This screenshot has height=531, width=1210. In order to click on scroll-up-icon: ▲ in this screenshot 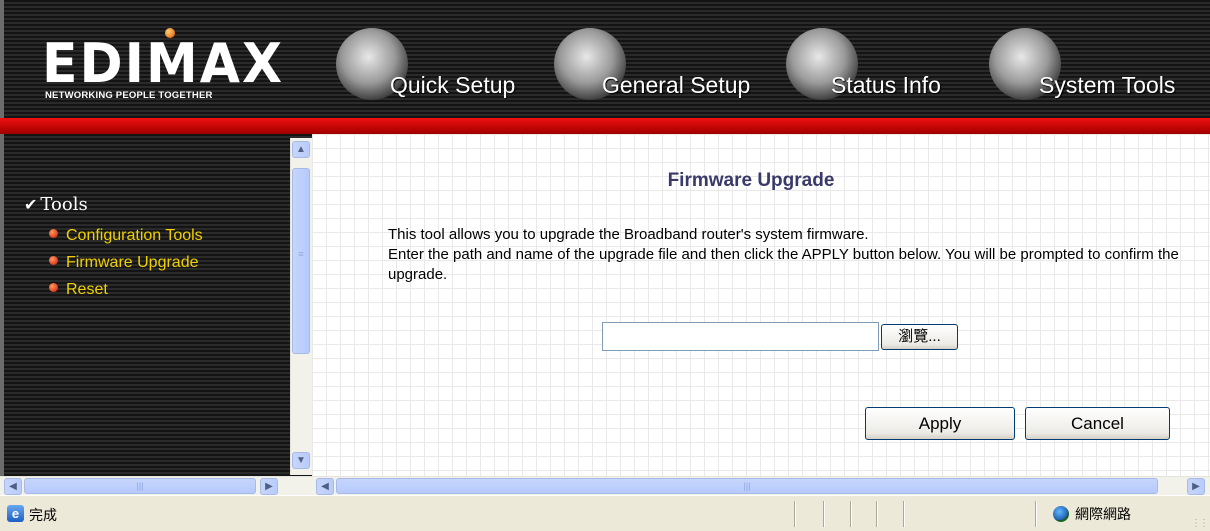, I will do `click(301, 149)`.